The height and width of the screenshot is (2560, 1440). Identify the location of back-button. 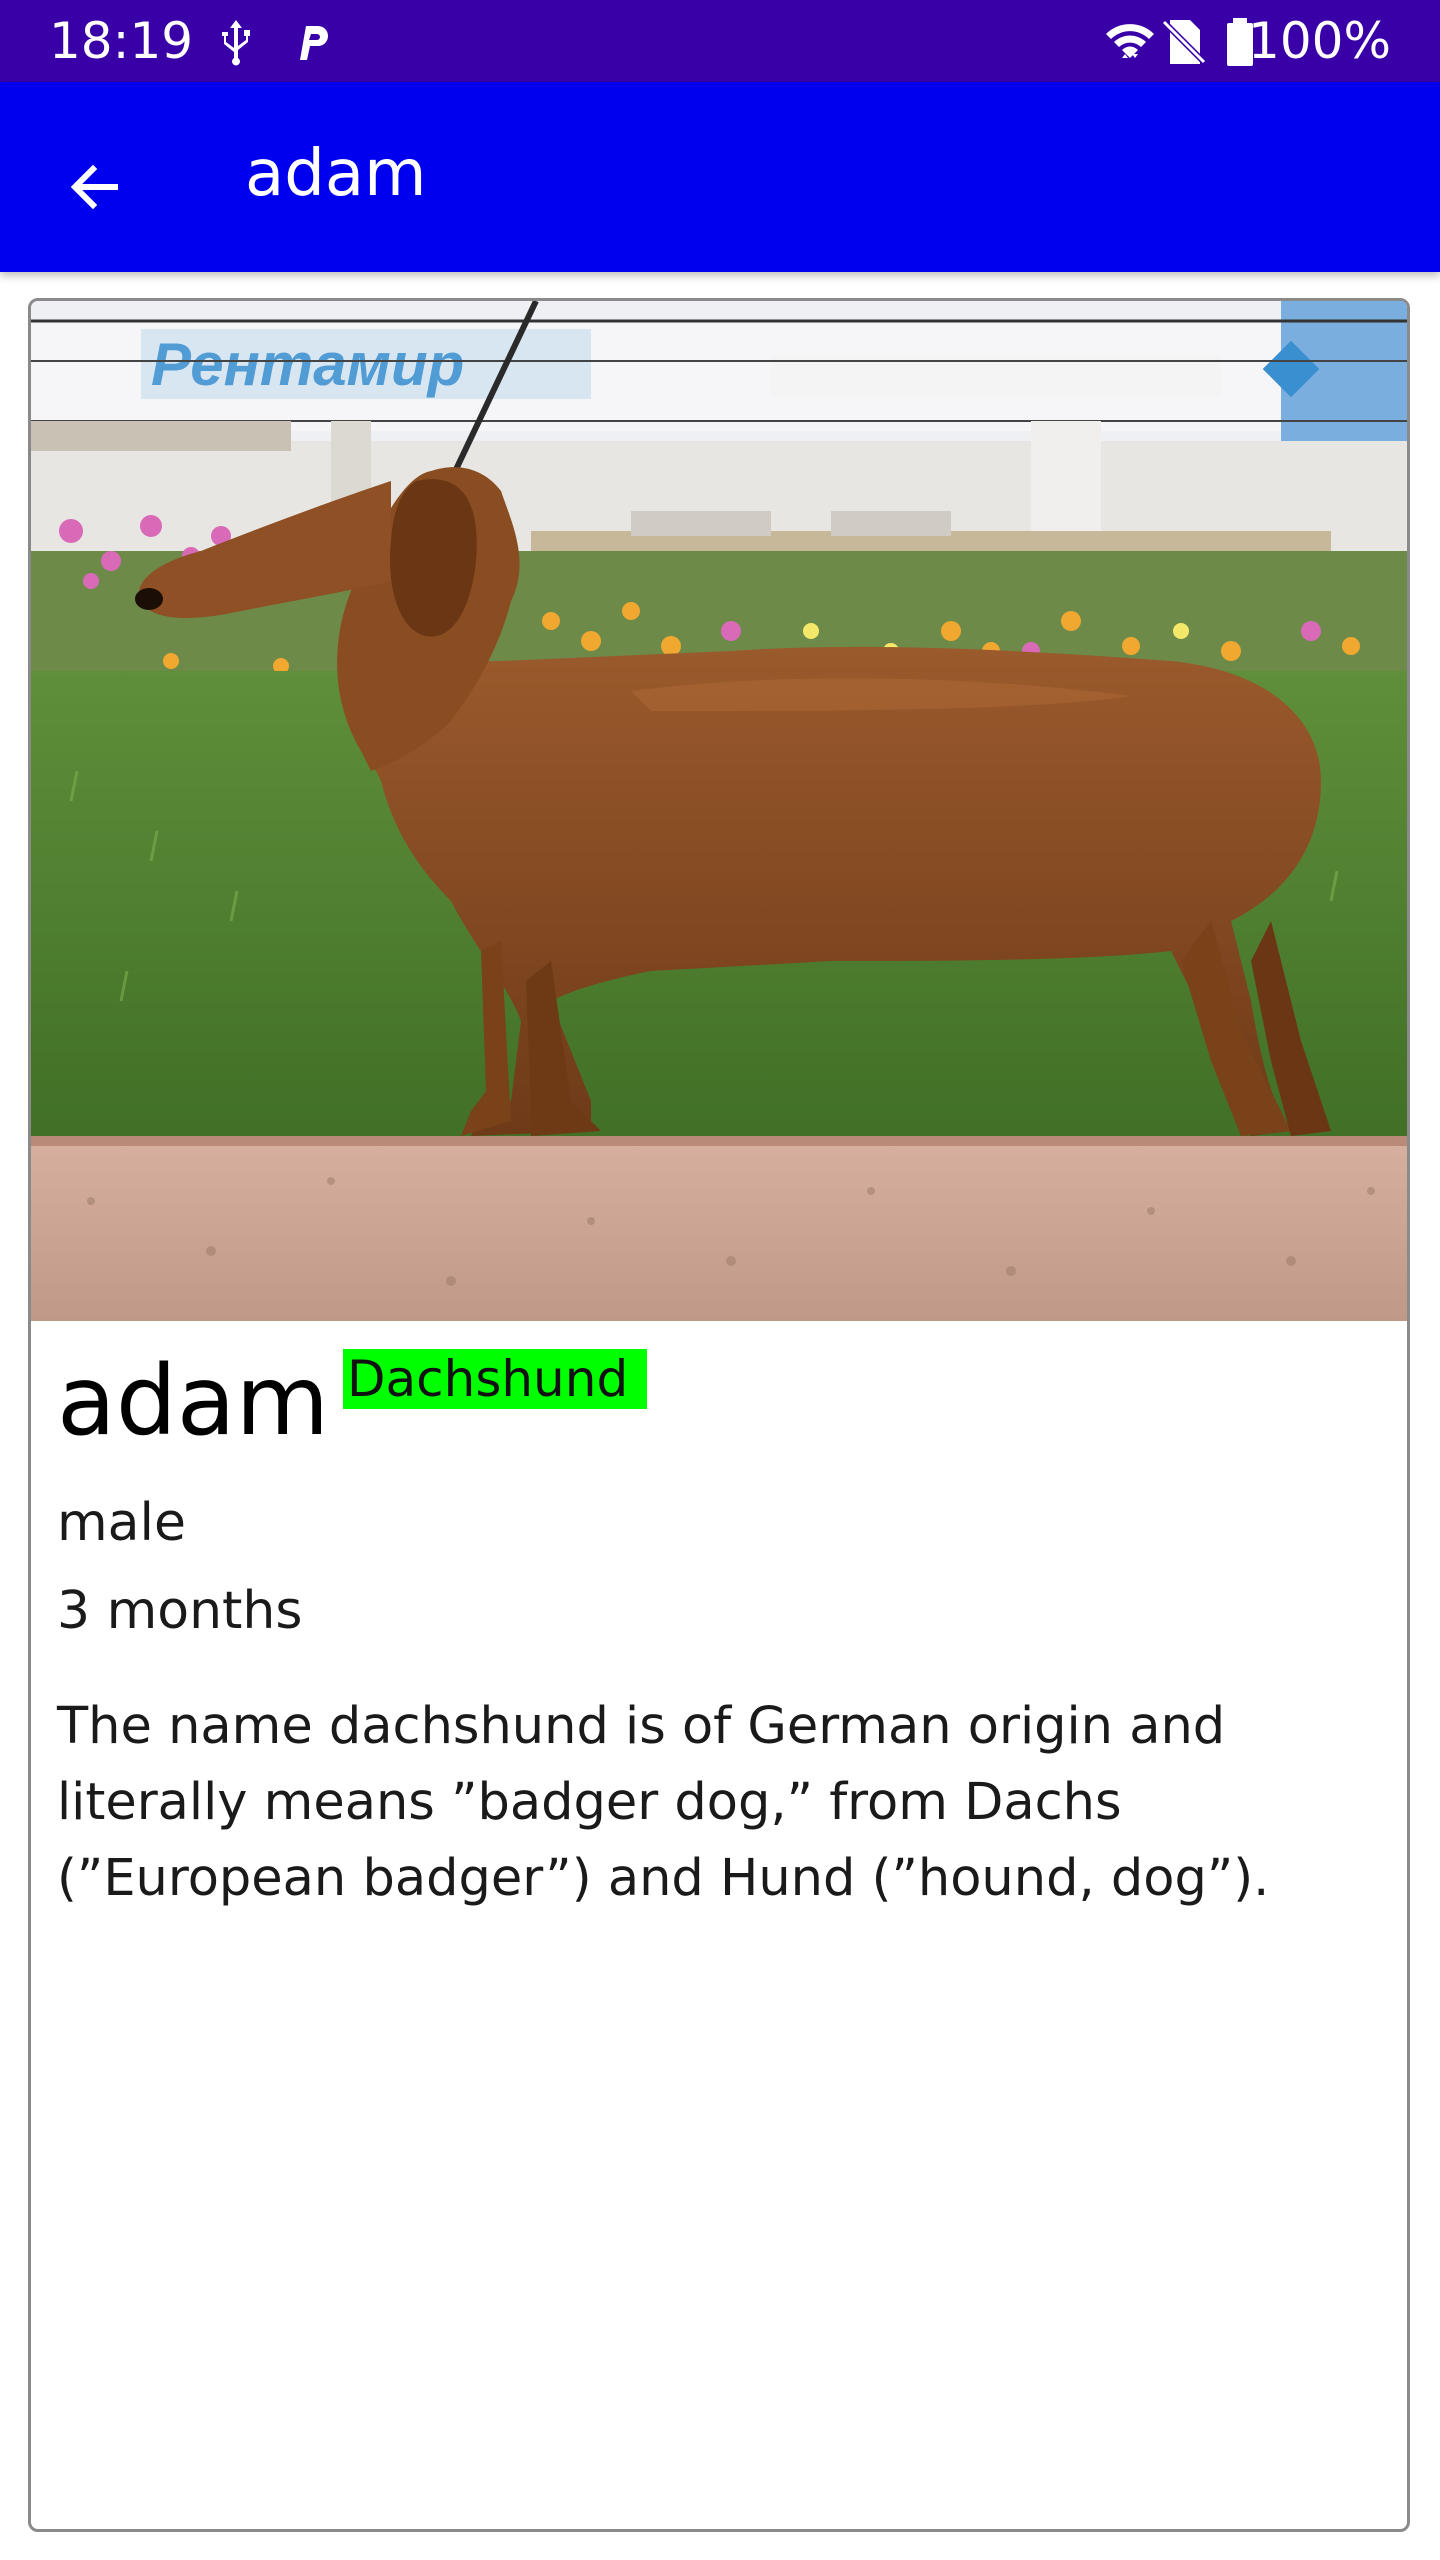
(95, 187).